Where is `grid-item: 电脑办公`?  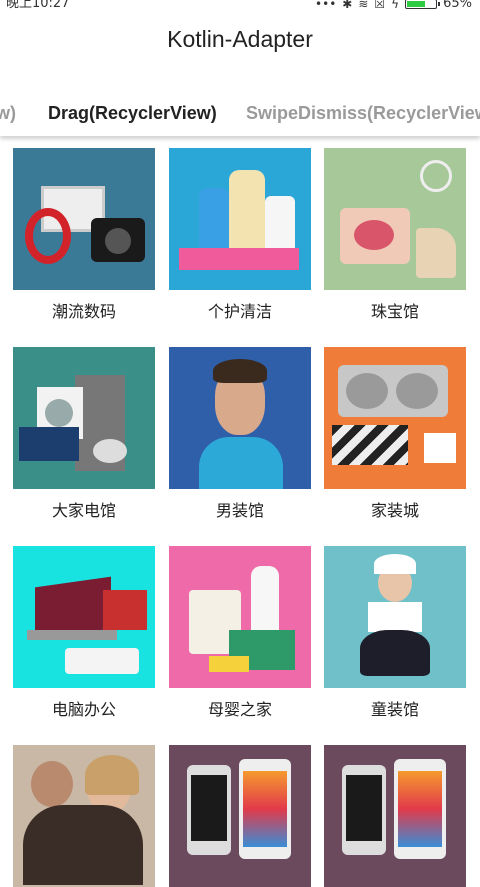
grid-item: 电脑办公 is located at coordinates (84, 632).